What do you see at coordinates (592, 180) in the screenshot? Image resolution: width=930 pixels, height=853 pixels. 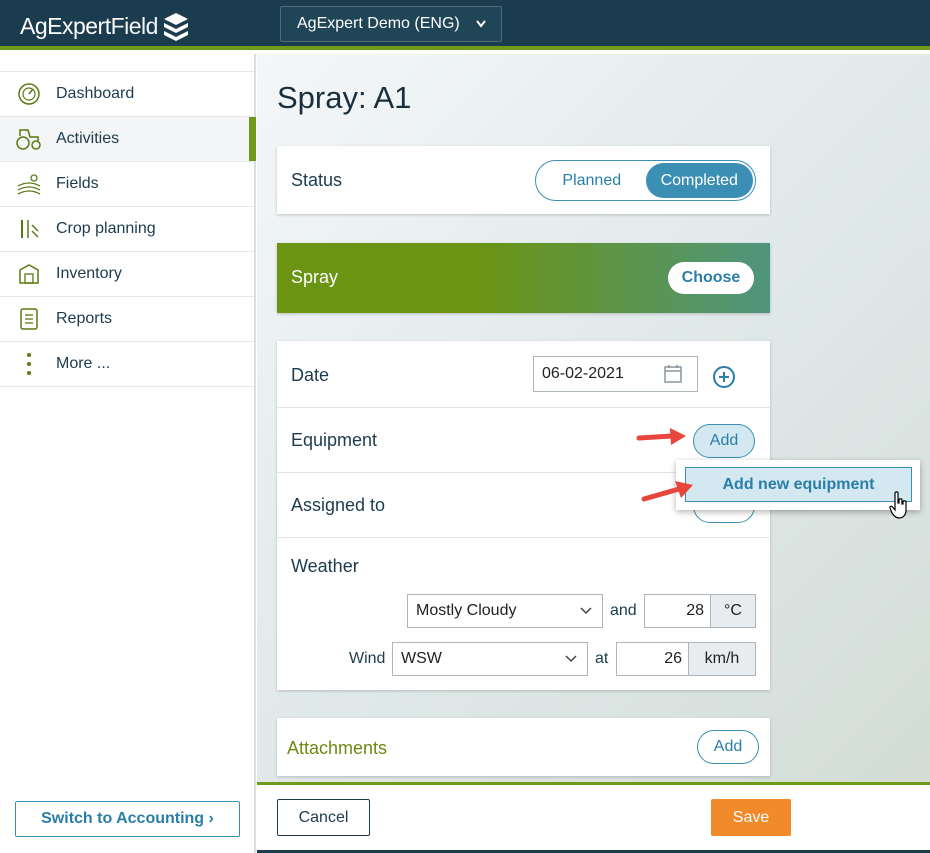 I see `status-option-planned: Planned` at bounding box center [592, 180].